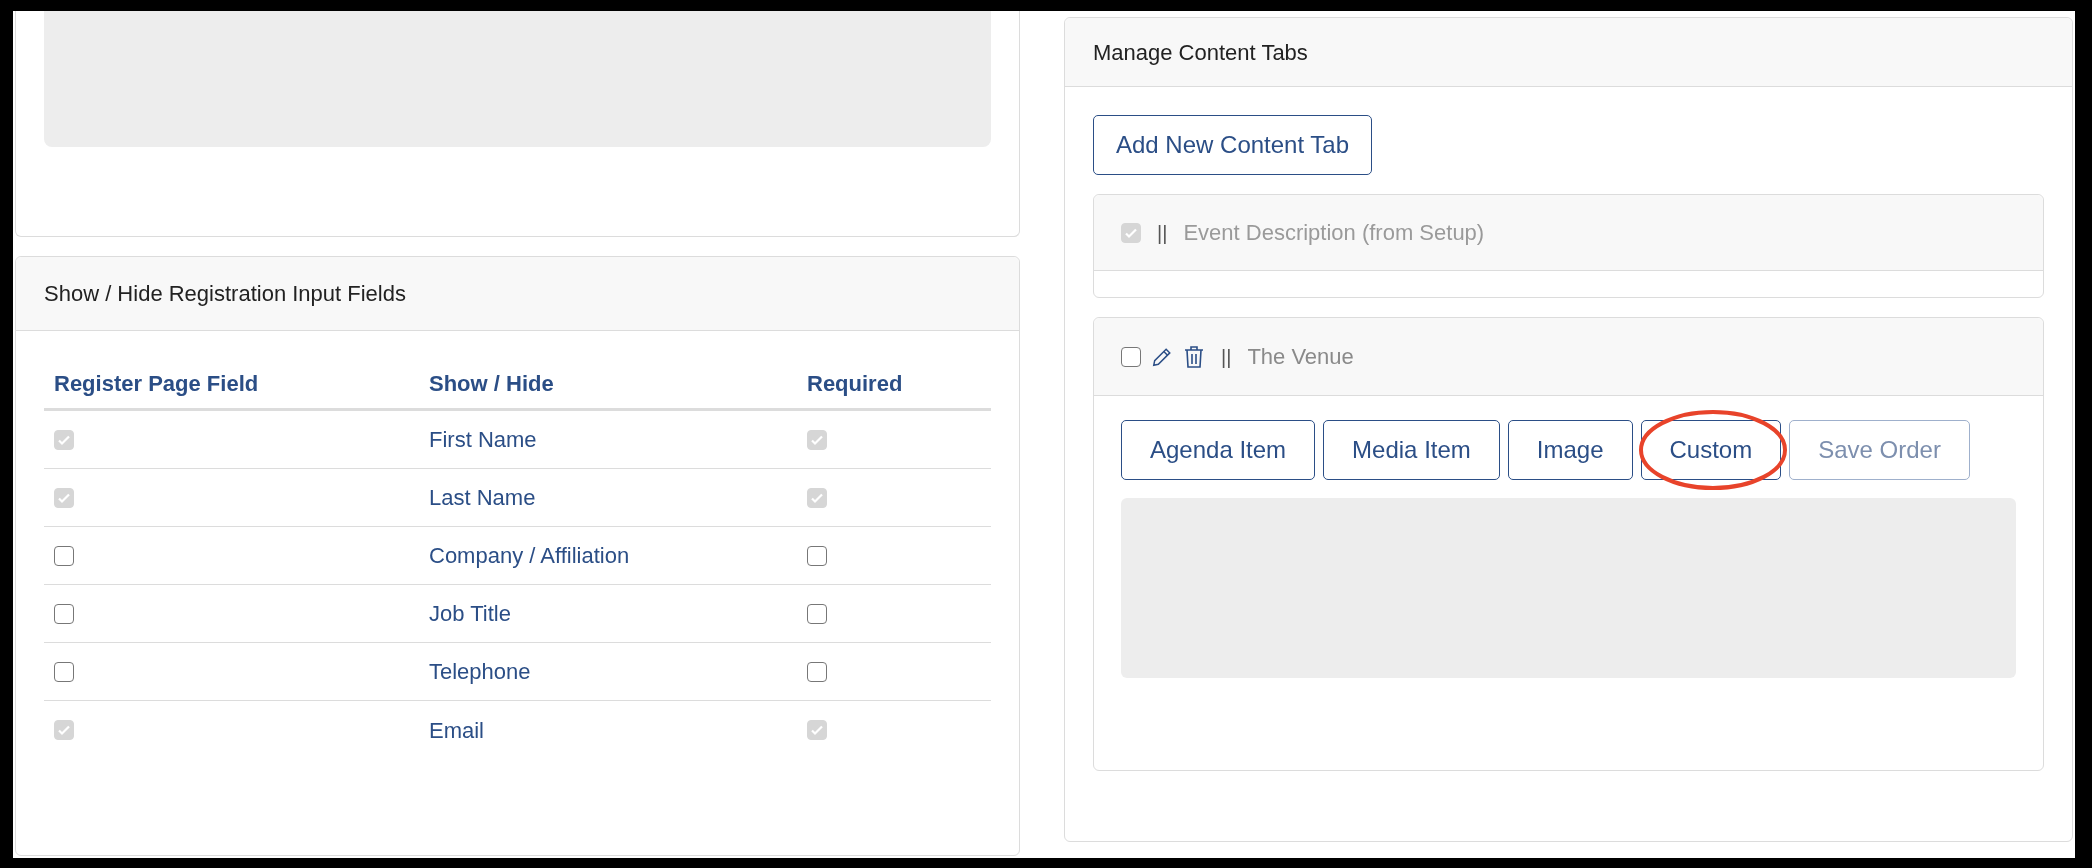 The height and width of the screenshot is (868, 2092). Describe the element at coordinates (1711, 450) in the screenshot. I see `add-item-button: Custom` at that location.